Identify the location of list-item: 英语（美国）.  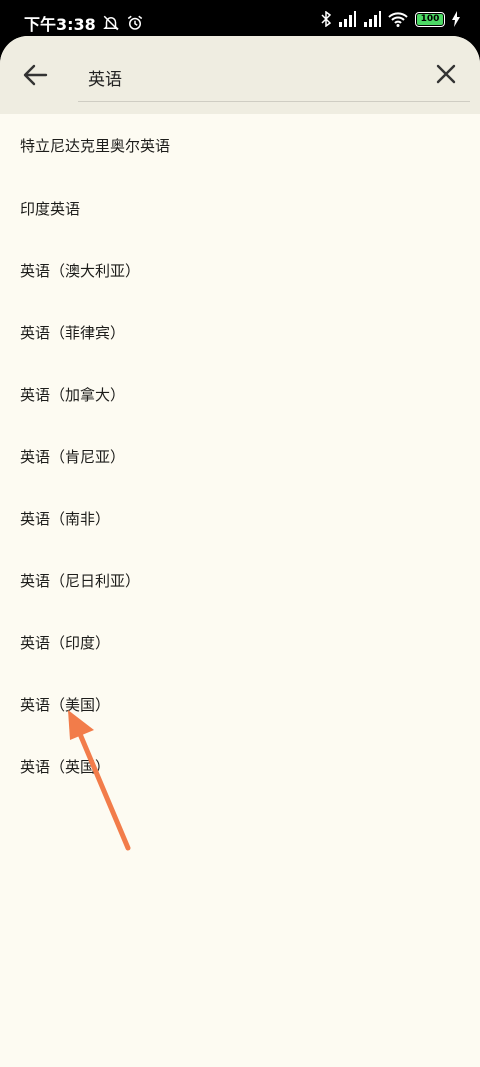
(240, 705).